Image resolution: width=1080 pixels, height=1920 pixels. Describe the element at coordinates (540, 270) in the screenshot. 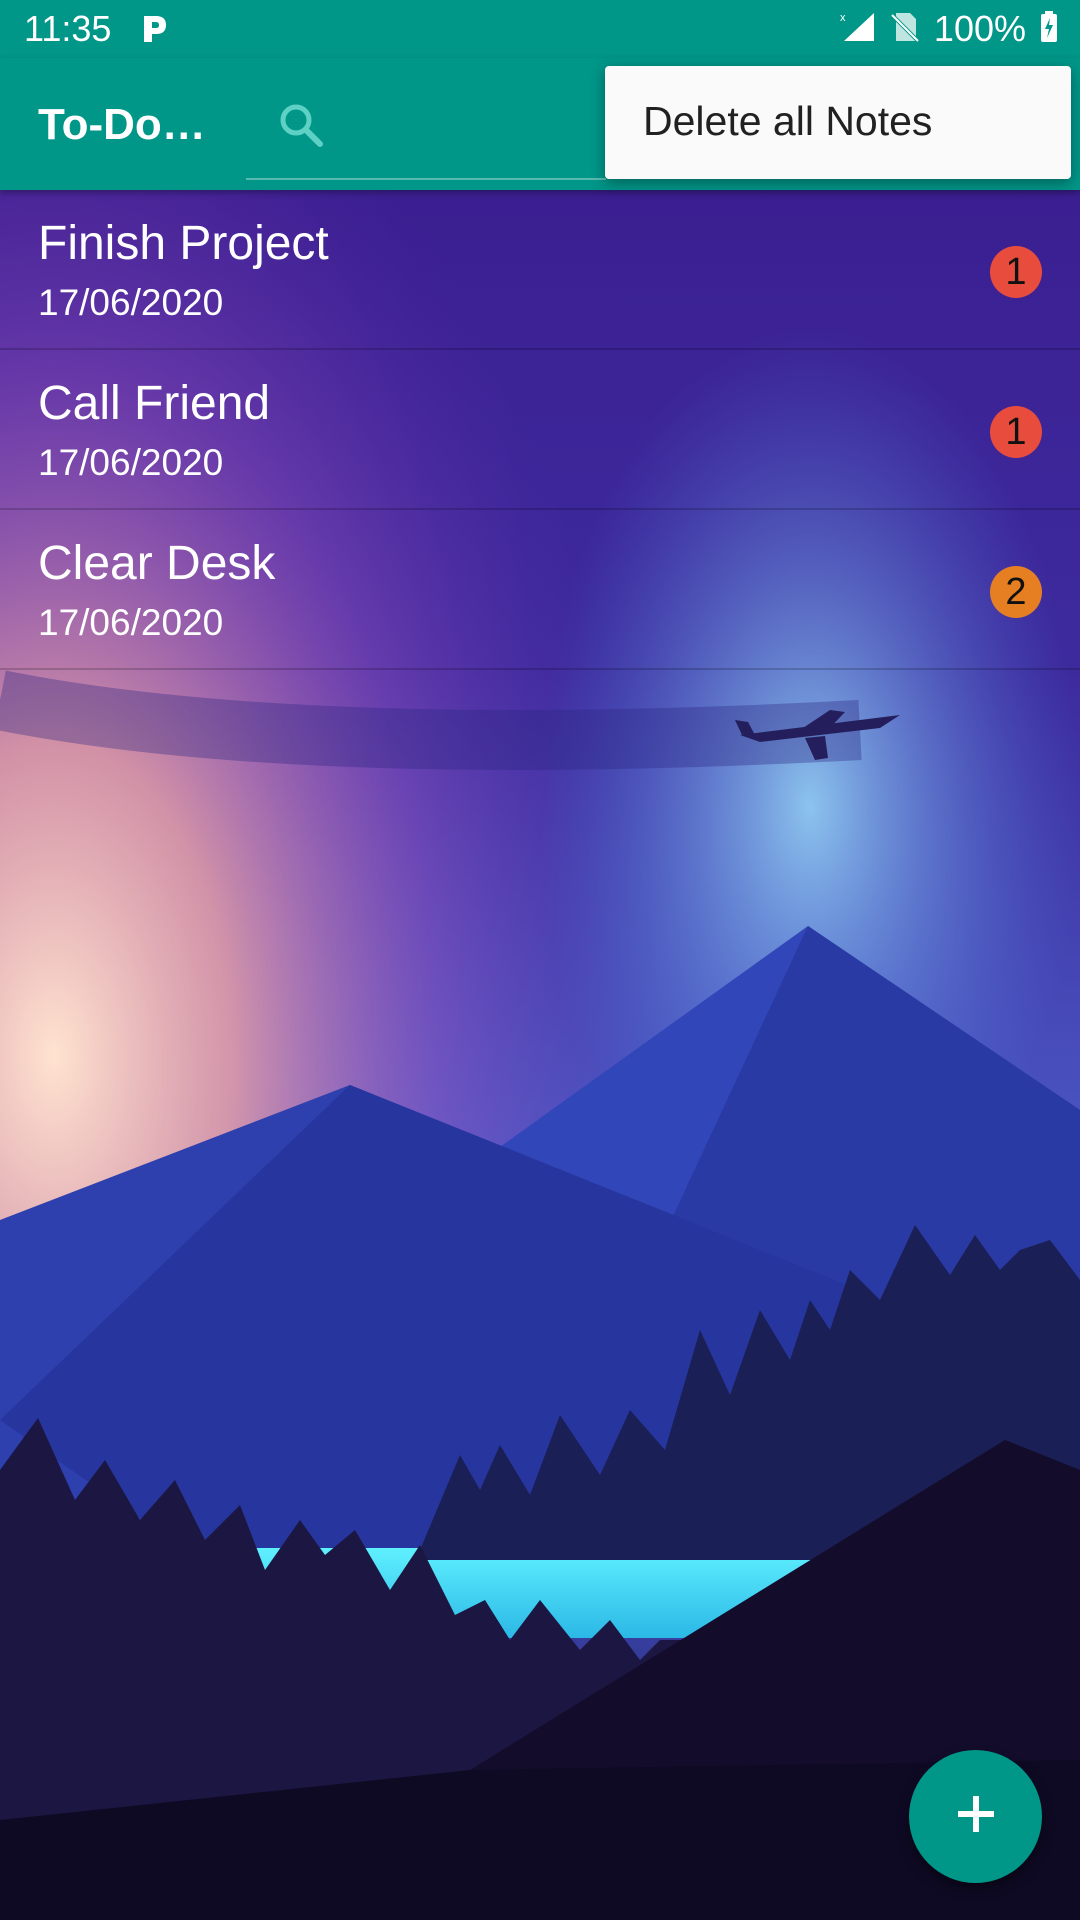

I see `note-item: Finish Project 17/06/2020 1` at that location.